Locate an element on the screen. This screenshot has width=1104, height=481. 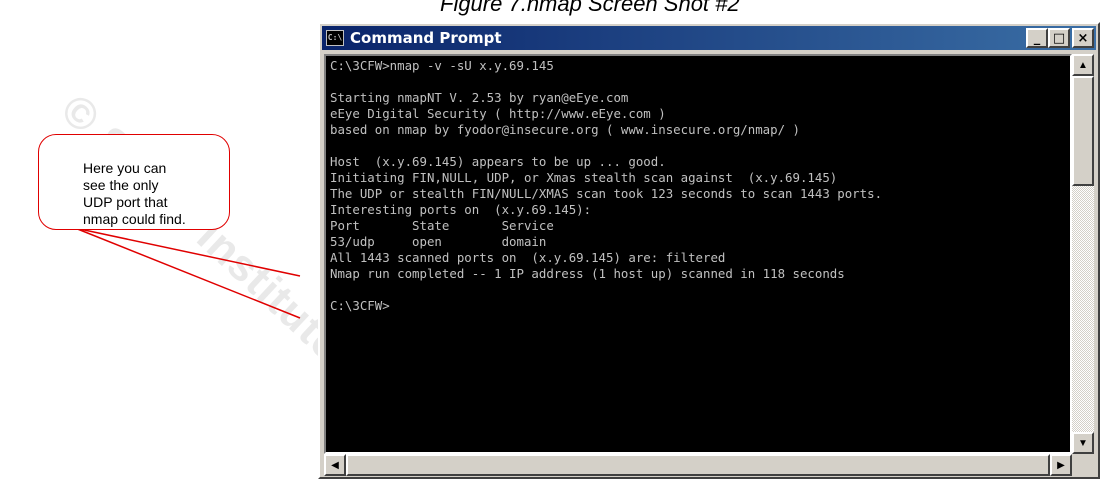
console-line: Port State Service is located at coordinates (442, 225).